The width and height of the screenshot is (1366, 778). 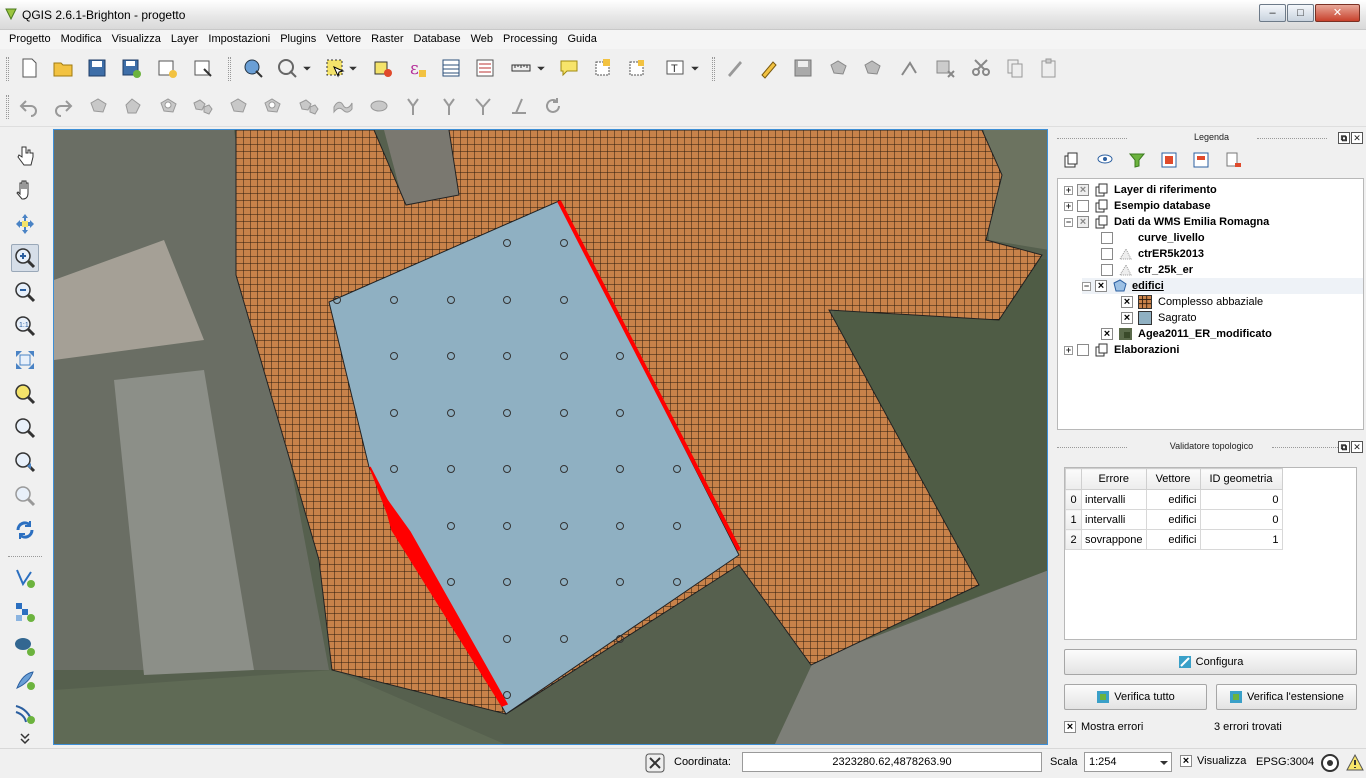 I want to click on zoom-last-button, so click(x=25, y=462).